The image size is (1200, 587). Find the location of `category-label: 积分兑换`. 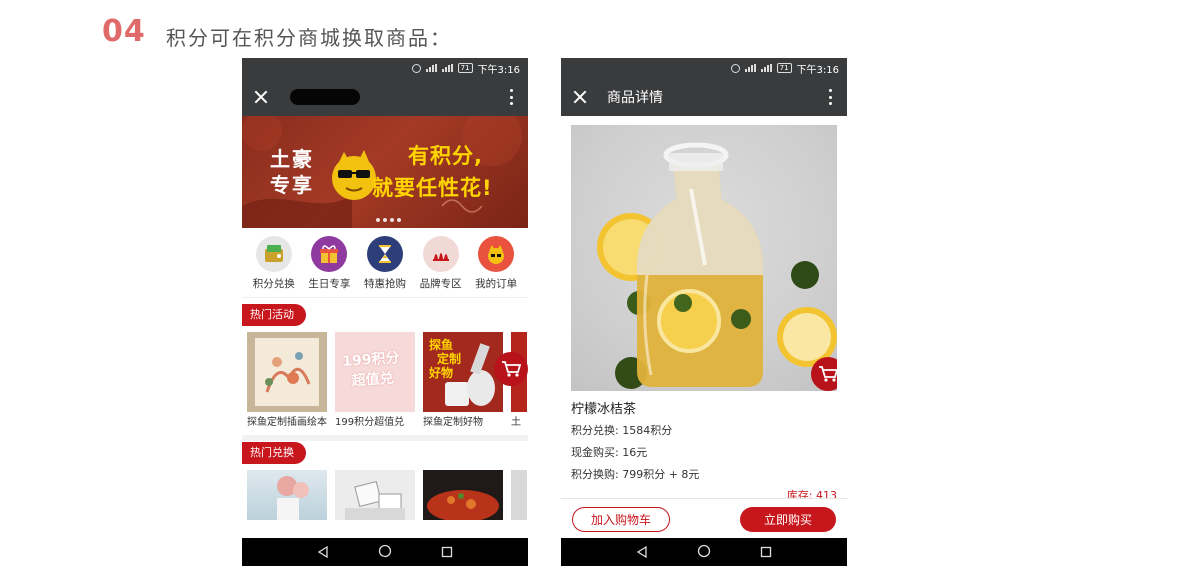

category-label: 积分兑换 is located at coordinates (273, 284).